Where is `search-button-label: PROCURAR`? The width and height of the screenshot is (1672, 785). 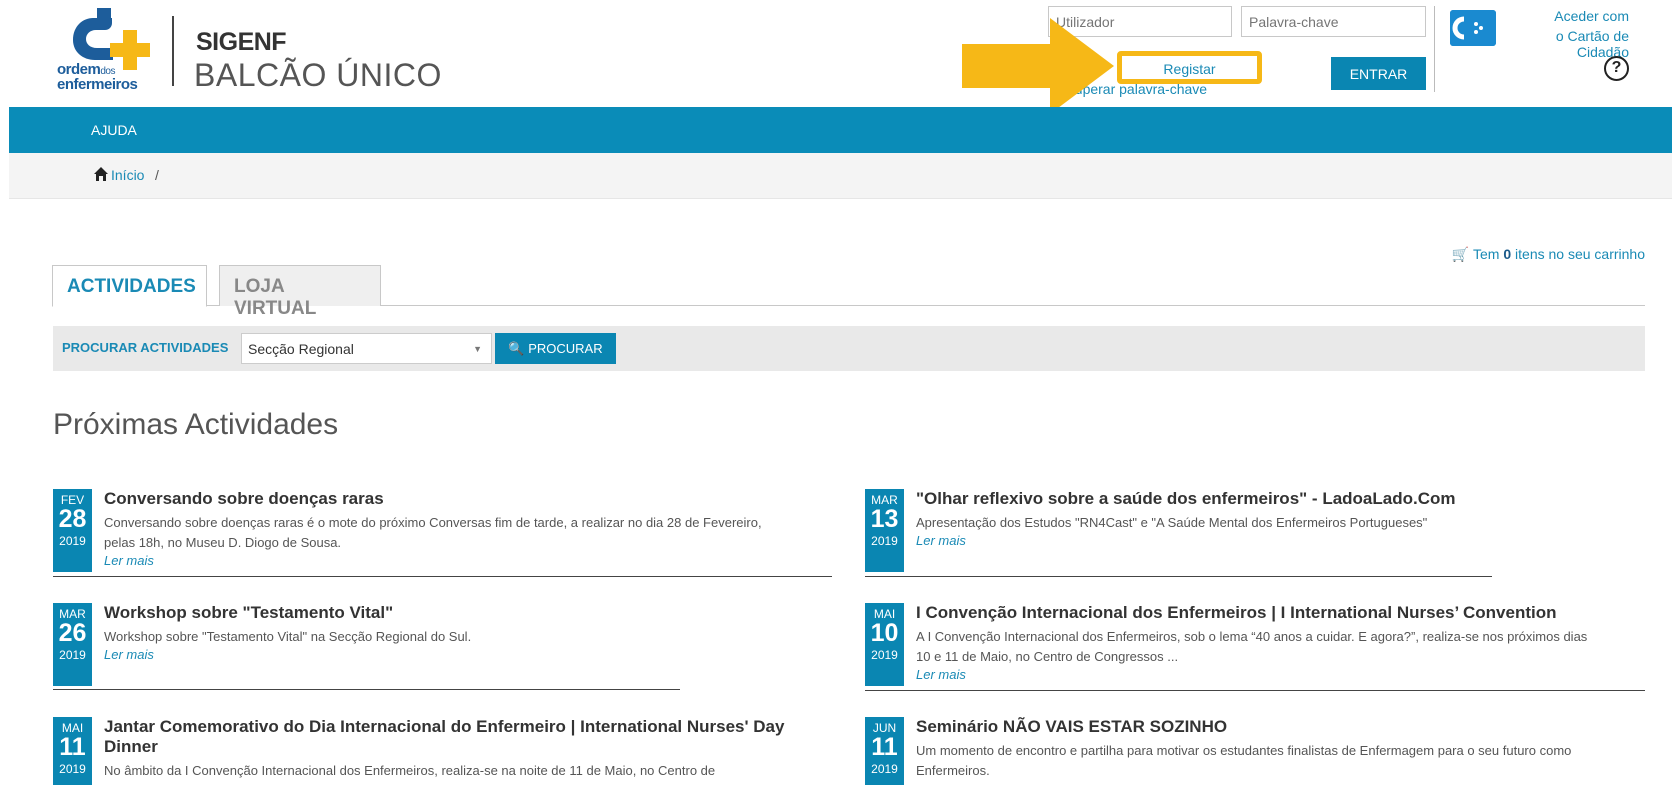 search-button-label: PROCURAR is located at coordinates (565, 348).